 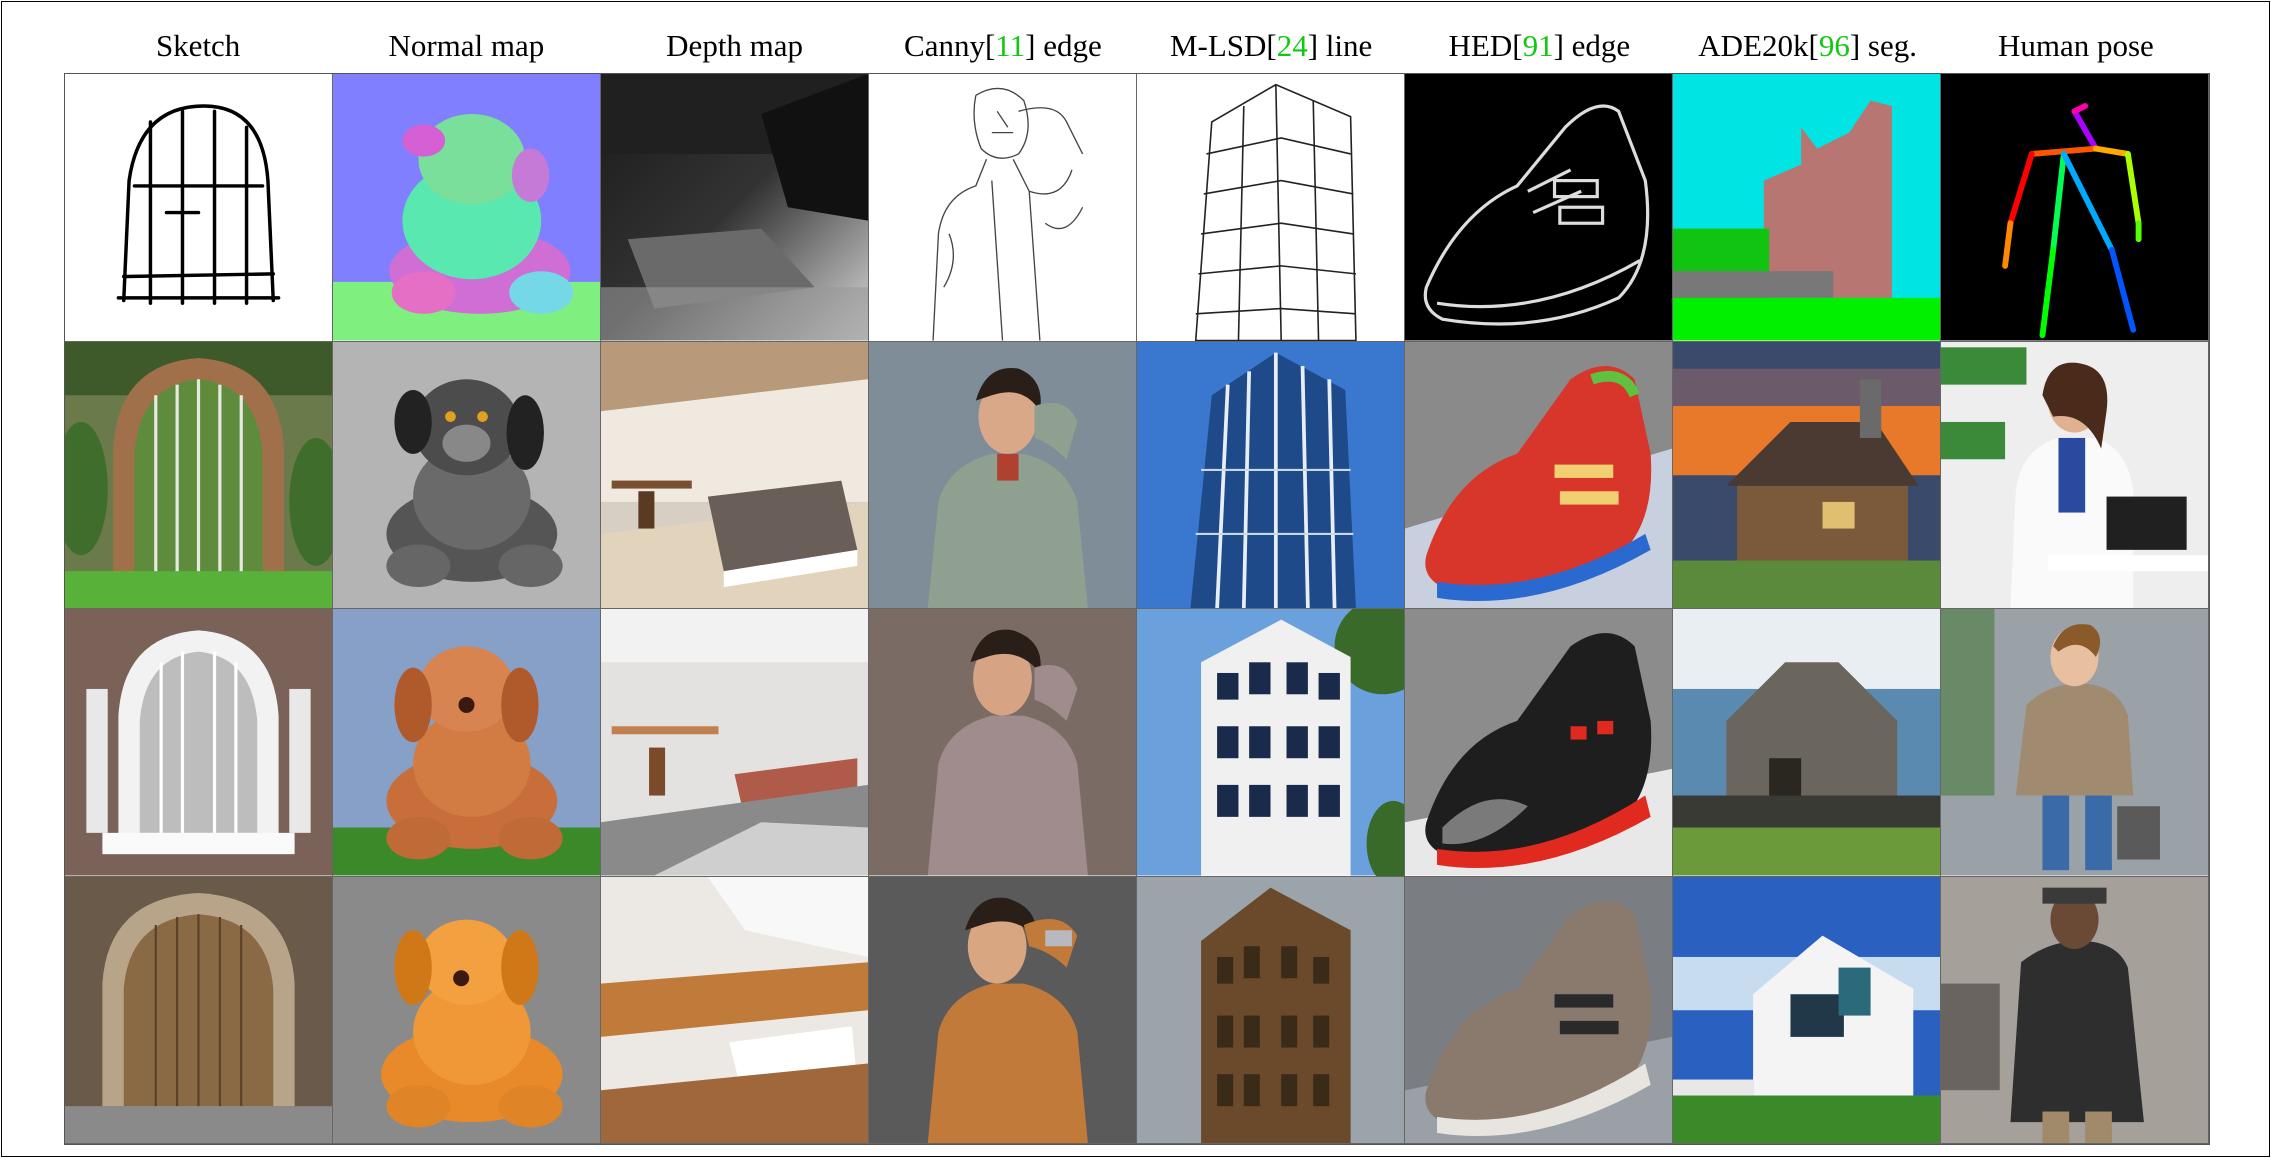 I want to click on cell-generated-gray-plush-lamb, so click(x=467, y=475).